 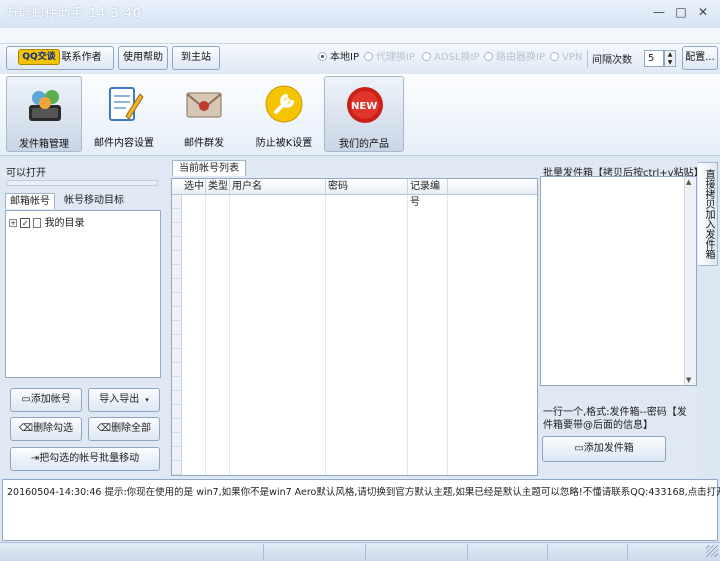 I want to click on status-bar, so click(x=360, y=551).